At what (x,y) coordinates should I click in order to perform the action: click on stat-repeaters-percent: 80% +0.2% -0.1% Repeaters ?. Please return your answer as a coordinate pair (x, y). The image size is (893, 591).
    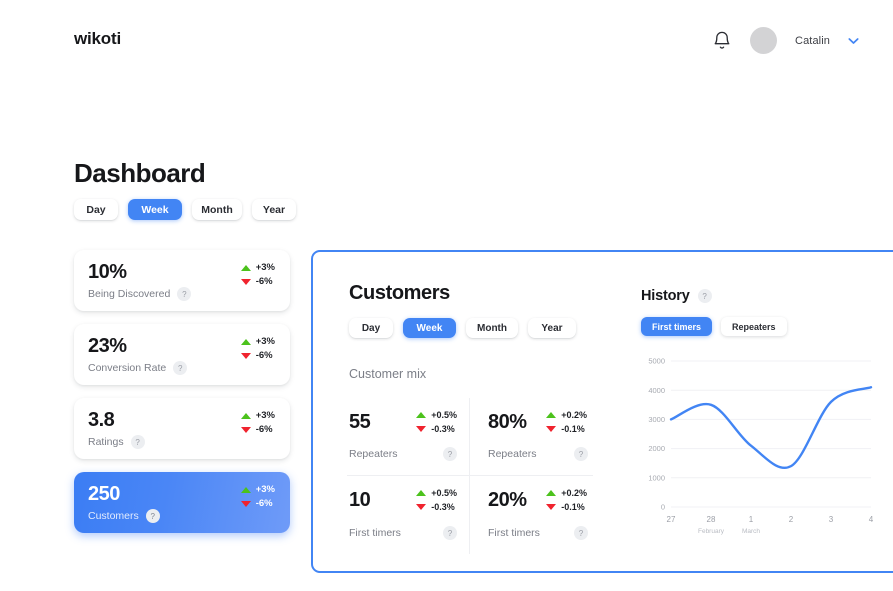
    Looking at the image, I should click on (531, 436).